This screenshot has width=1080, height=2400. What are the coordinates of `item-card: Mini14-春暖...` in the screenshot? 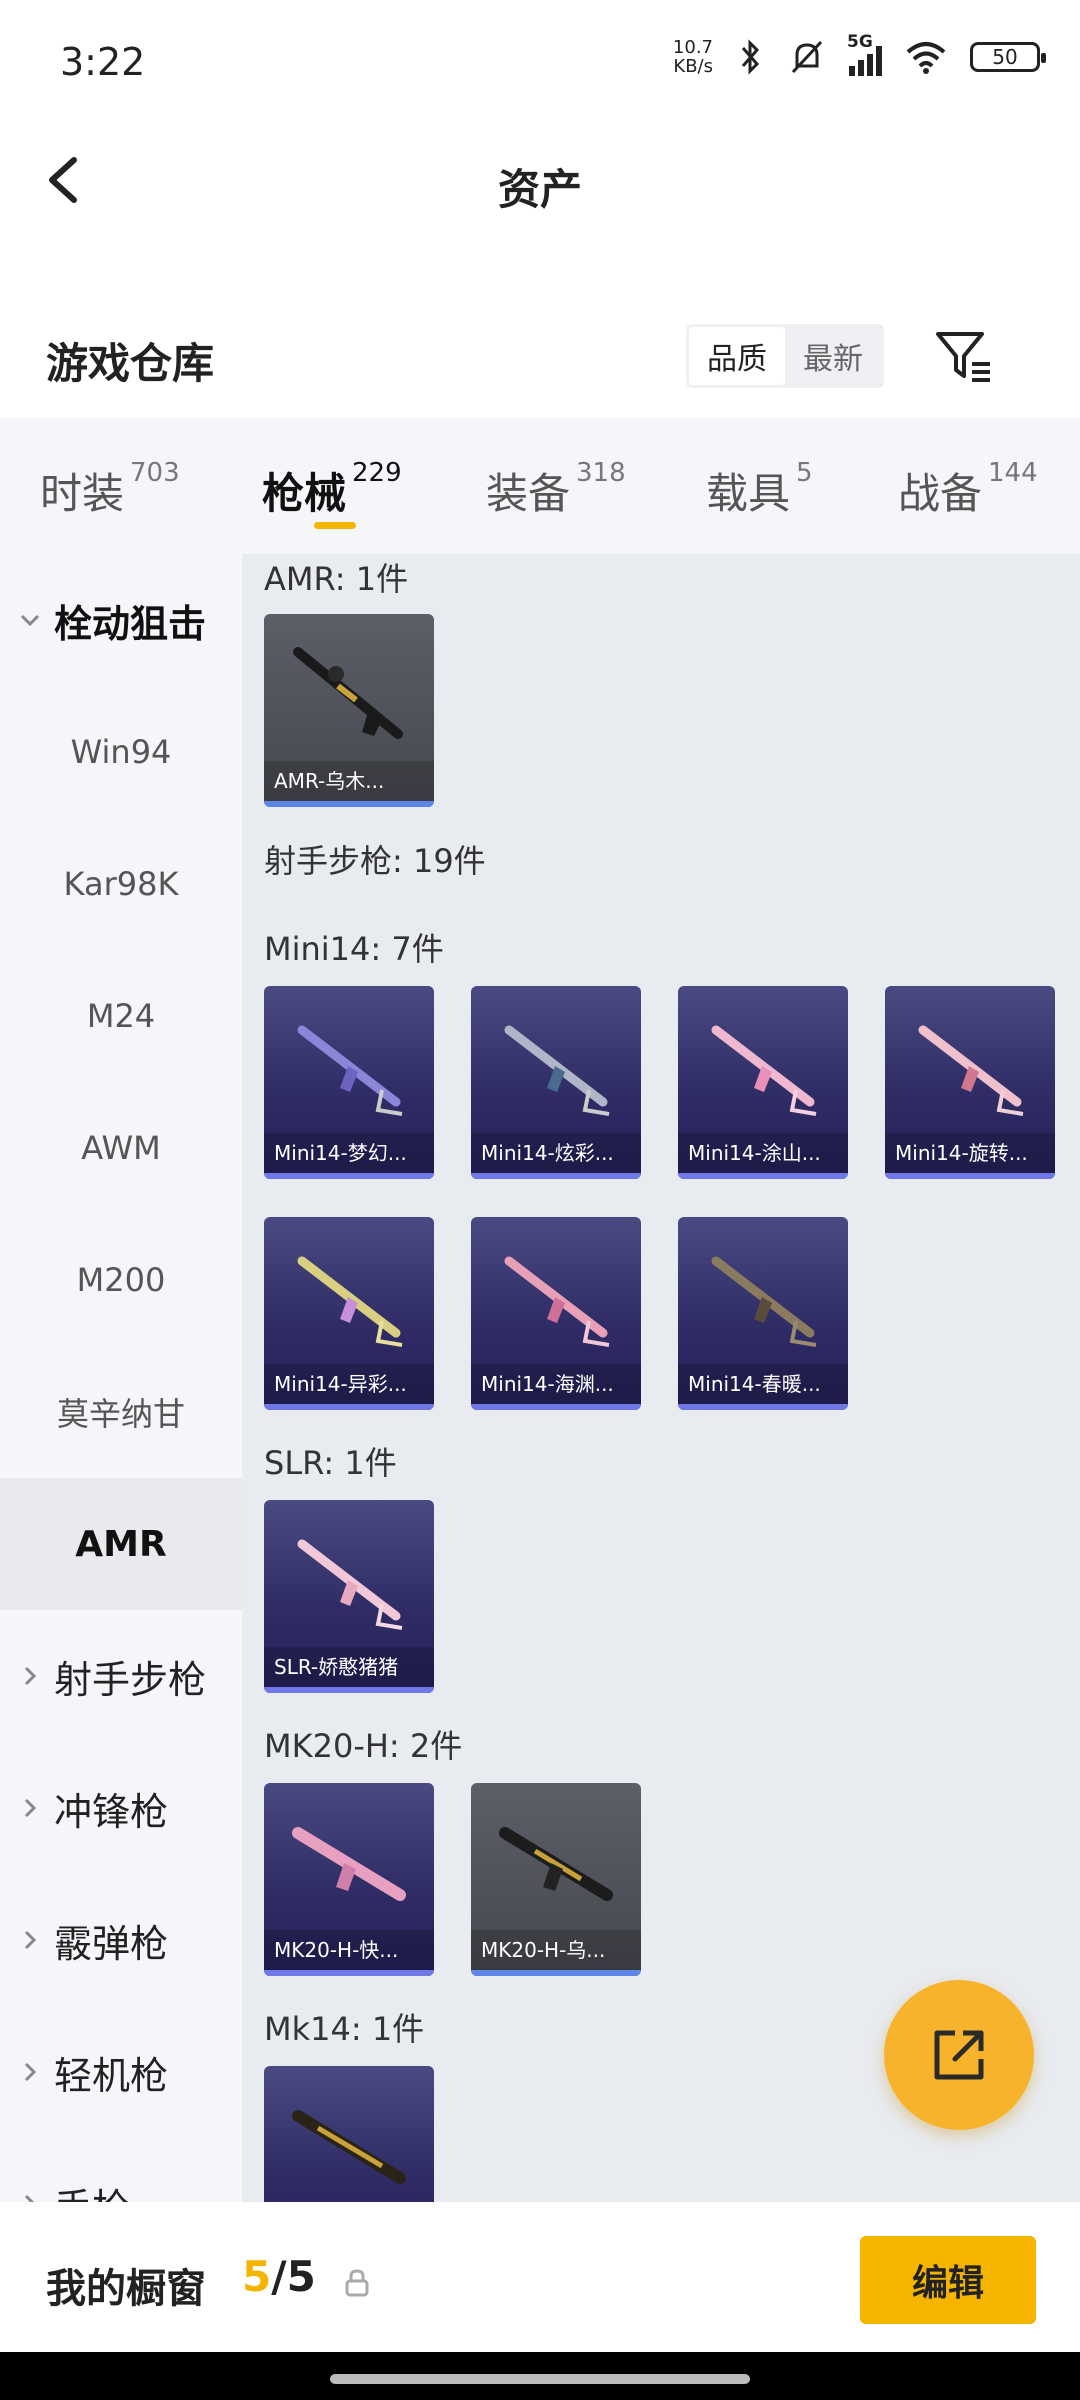 It's located at (763, 1313).